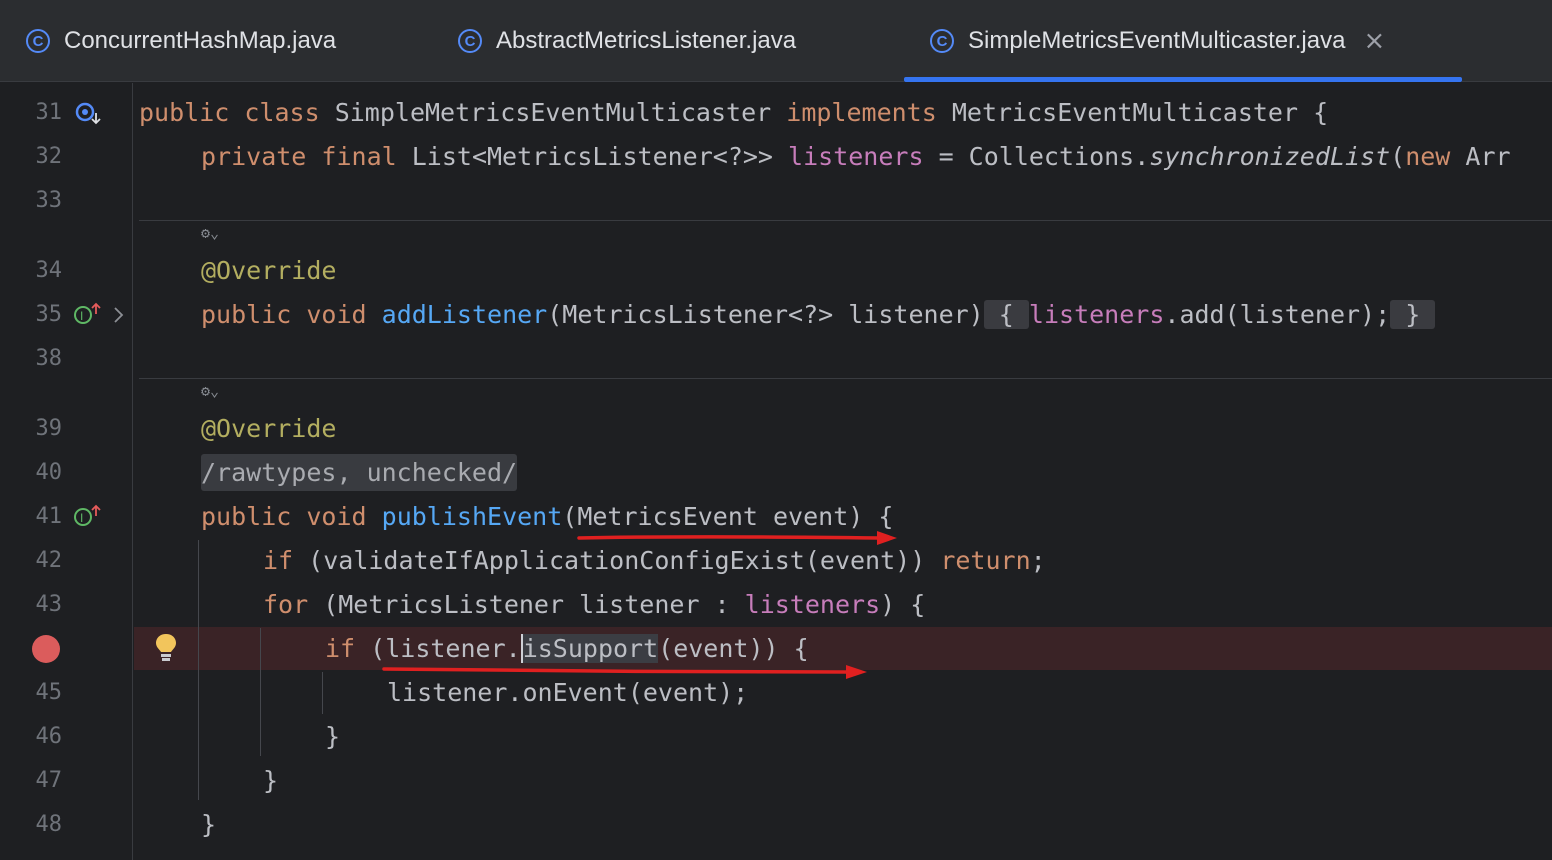 This screenshot has width=1552, height=860. I want to click on close-icon: ×, so click(1374, 41).